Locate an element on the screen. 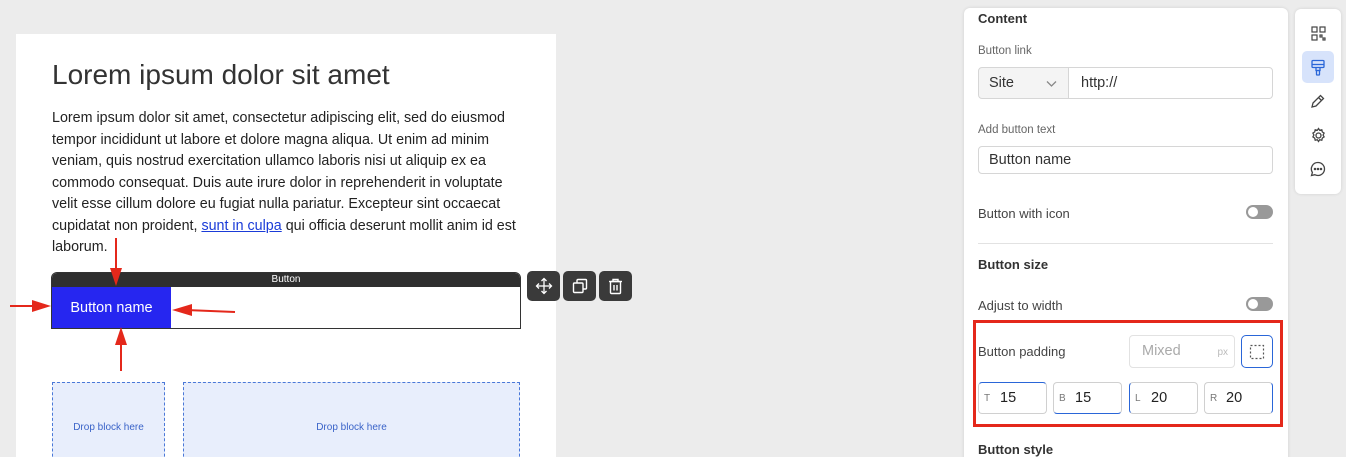 The width and height of the screenshot is (1346, 457). chevron-down-icon is located at coordinates (1051, 84).